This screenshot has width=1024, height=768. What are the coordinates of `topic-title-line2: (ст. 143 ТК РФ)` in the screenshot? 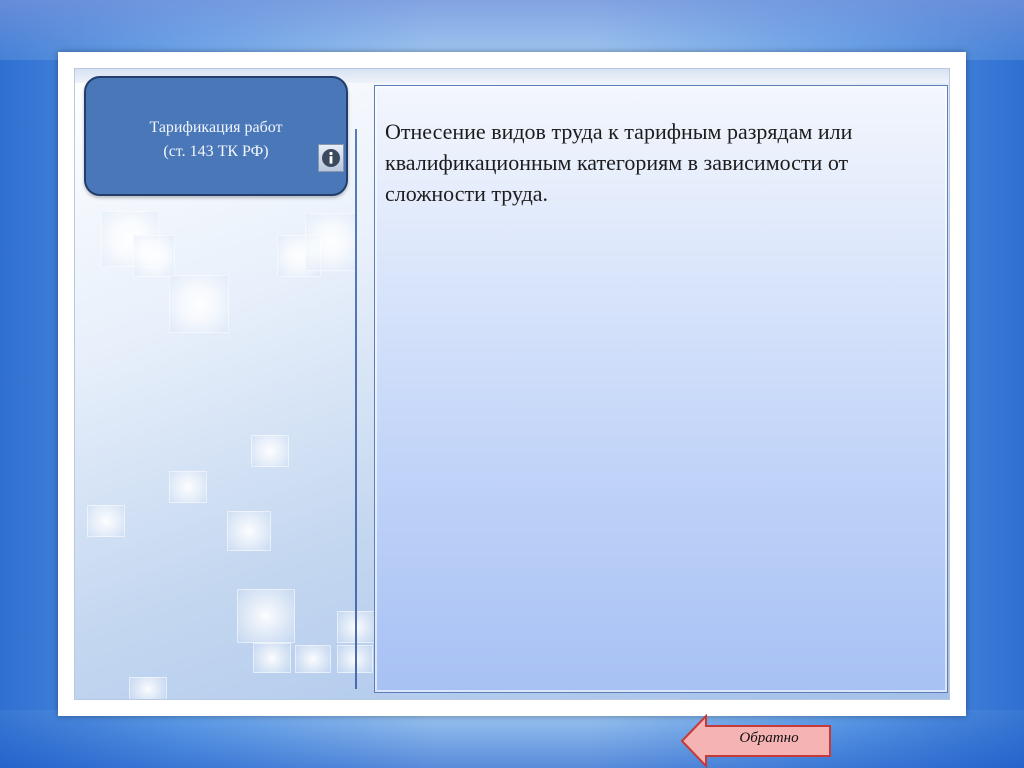 It's located at (216, 151).